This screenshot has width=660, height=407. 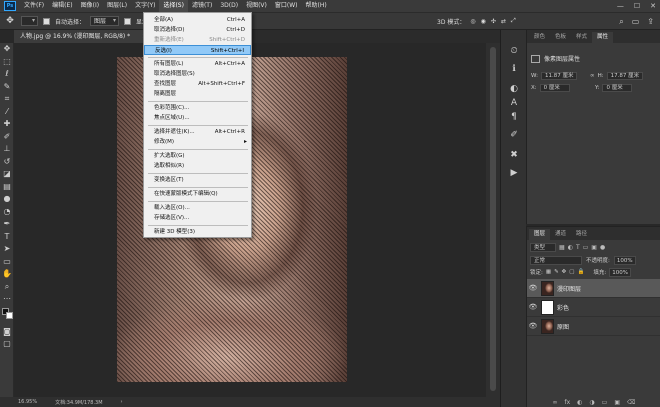 I want to click on vertical-scrollbar, so click(x=493, y=220).